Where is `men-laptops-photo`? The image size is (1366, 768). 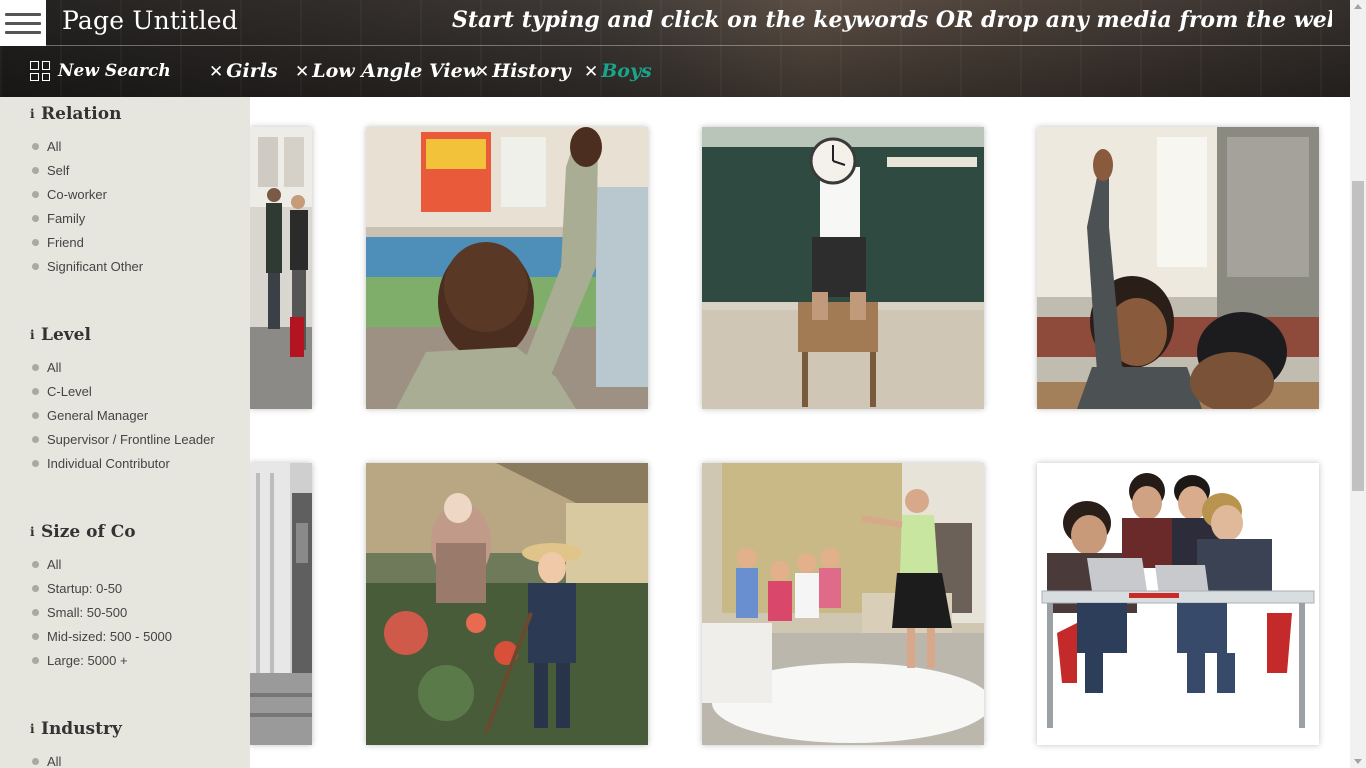 men-laptops-photo is located at coordinates (1178, 604).